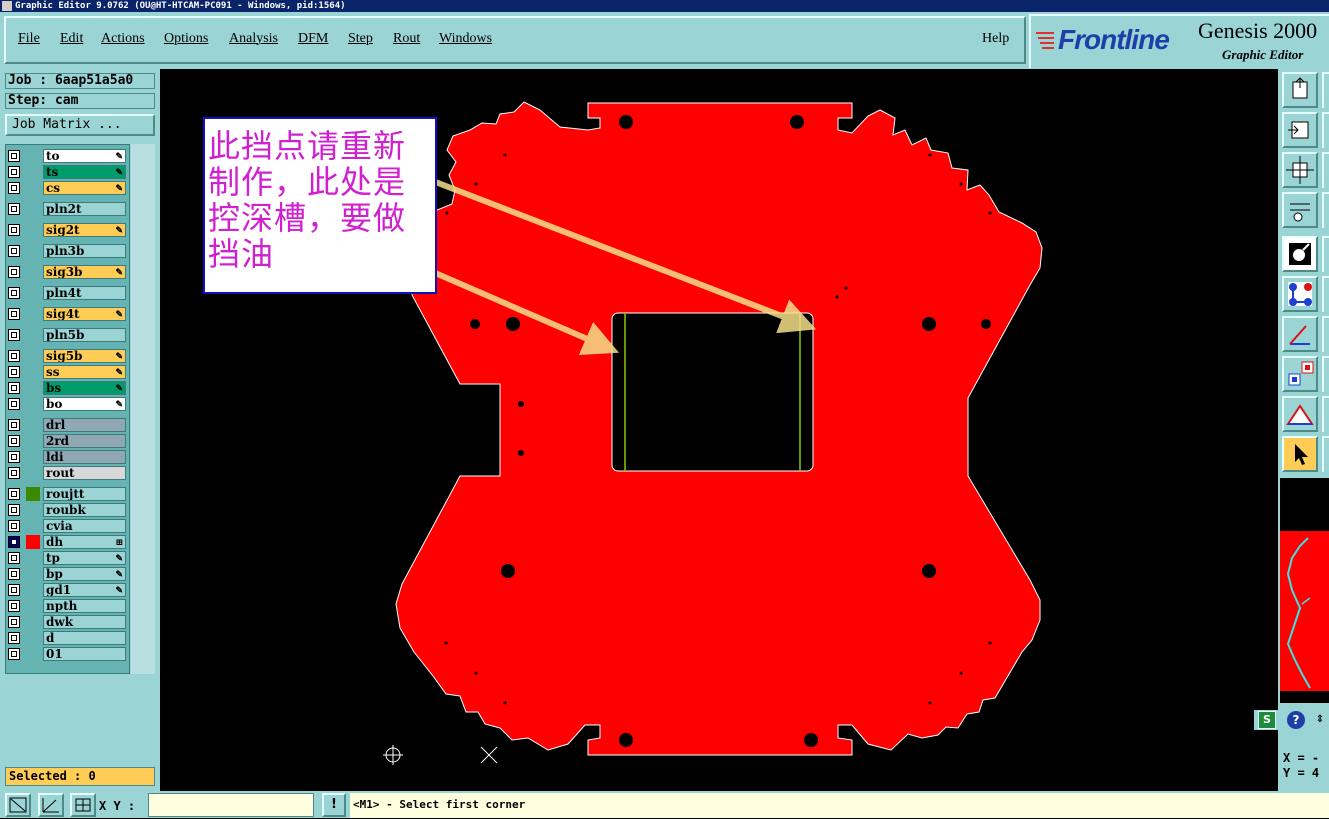  I want to click on layer-name: bs ✎, so click(84, 388).